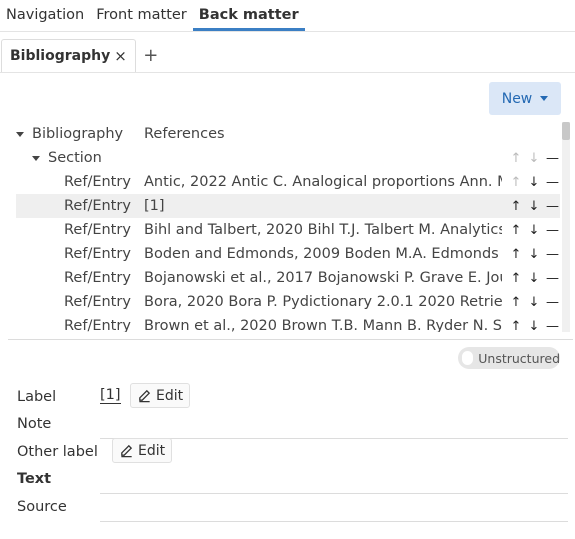 The width and height of the screenshot is (575, 539). Describe the element at coordinates (290, 339) in the screenshot. I see `divider` at that location.